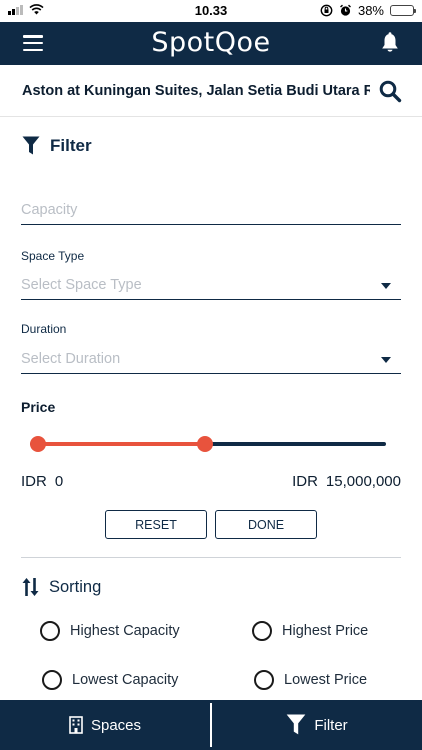 Image resolution: width=422 pixels, height=750 pixels. I want to click on tab-spaces: Spaces, so click(105, 725).